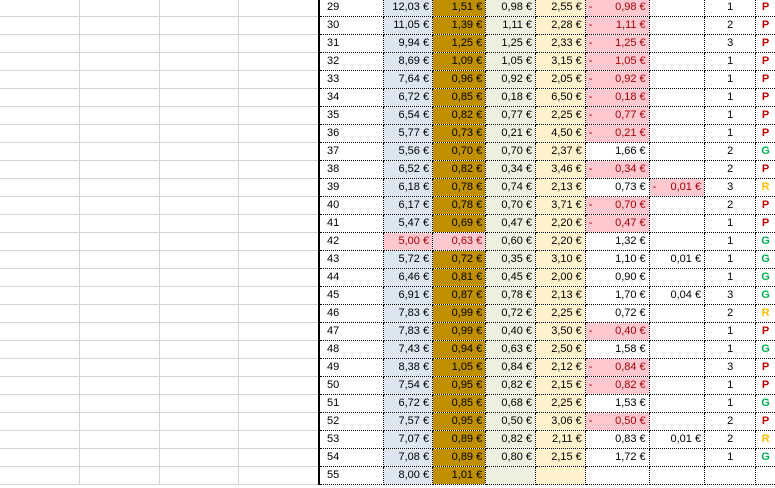 The width and height of the screenshot is (775, 488). Describe the element at coordinates (352, 61) in the screenshot. I see `row-id-cell: 32` at that location.